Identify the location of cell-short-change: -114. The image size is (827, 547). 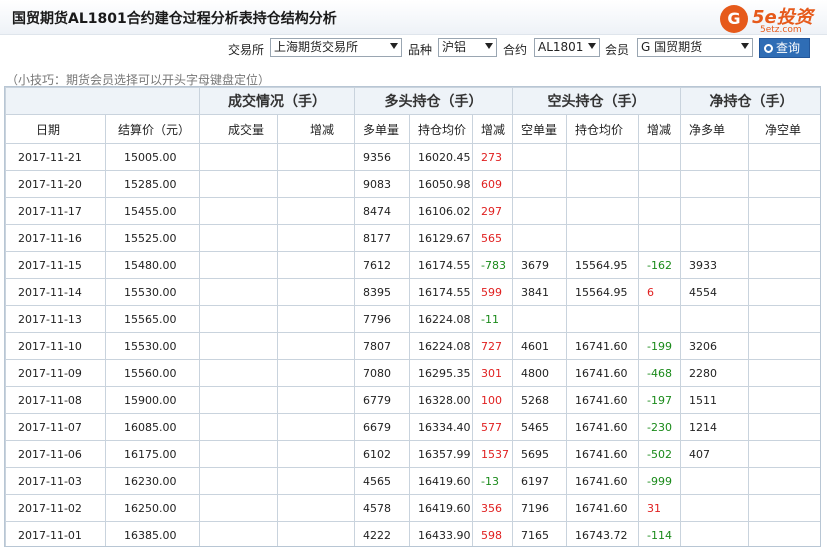
(659, 533).